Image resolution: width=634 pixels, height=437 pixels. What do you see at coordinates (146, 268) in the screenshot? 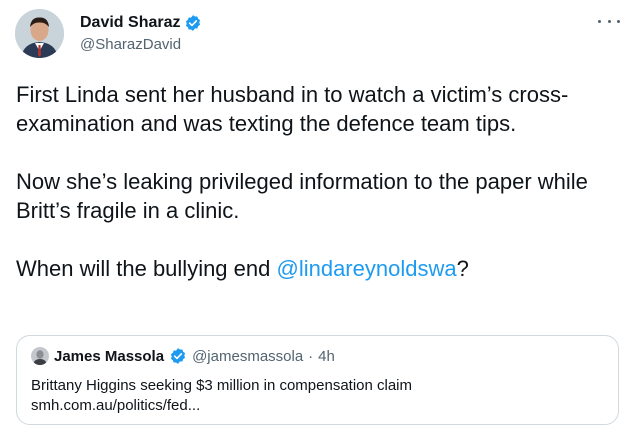
I see `tweet-paragraph-3-text: When will the bullying end` at bounding box center [146, 268].